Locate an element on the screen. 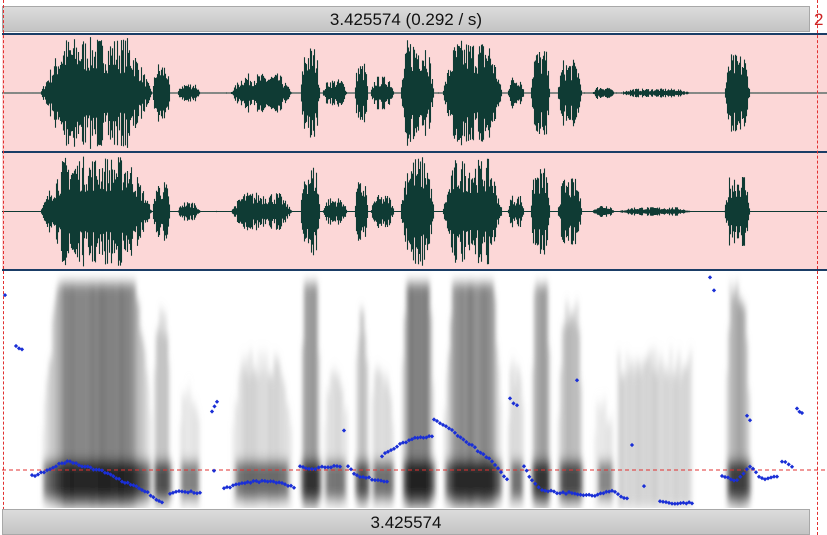 The height and width of the screenshot is (535, 827). time-readout-bar: 3.425574 is located at coordinates (406, 522).